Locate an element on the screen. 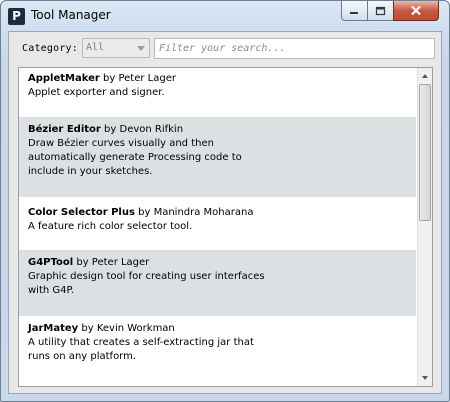 Image resolution: width=450 pixels, height=402 pixels. minimize-button is located at coordinates (354, 11).